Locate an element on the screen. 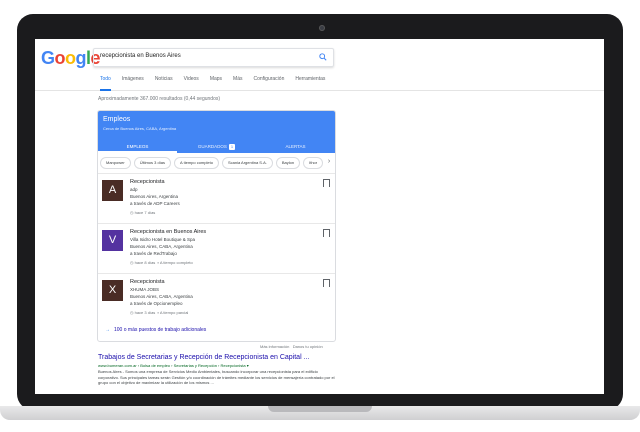 This screenshot has width=640, height=432. search-input: recepcionista en Buenos Aires is located at coordinates (213, 57).